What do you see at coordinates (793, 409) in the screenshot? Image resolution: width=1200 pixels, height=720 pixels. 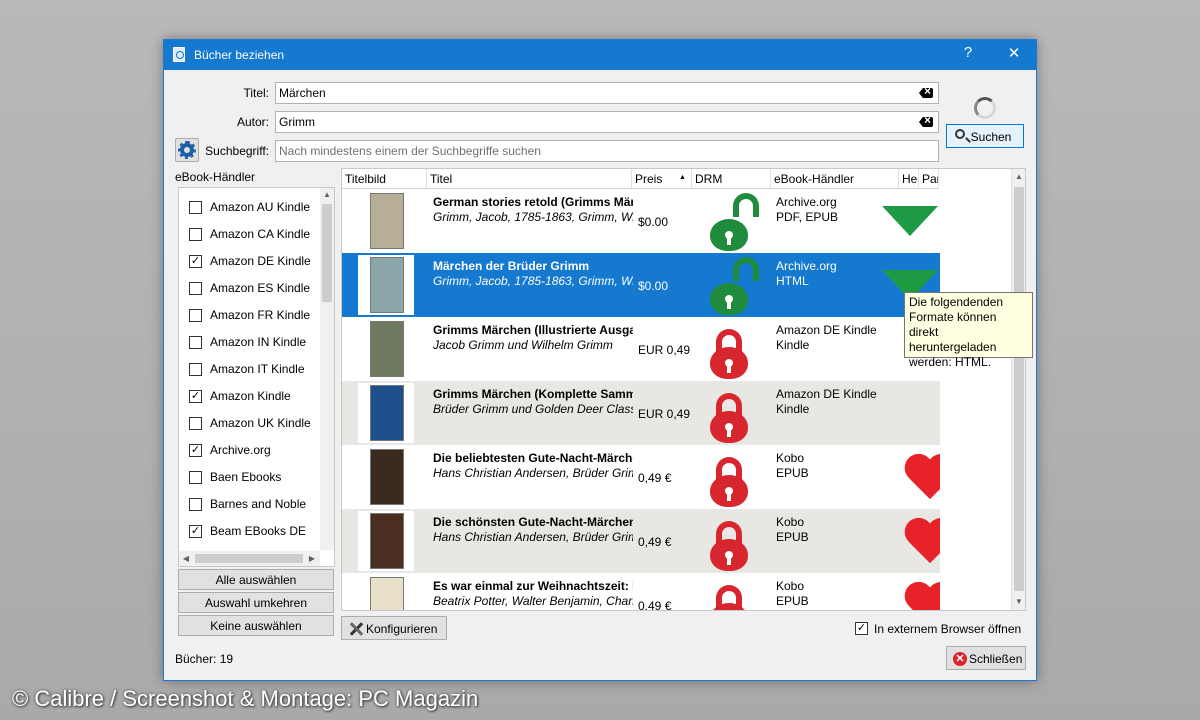 I see `book-formats: Kindle` at bounding box center [793, 409].